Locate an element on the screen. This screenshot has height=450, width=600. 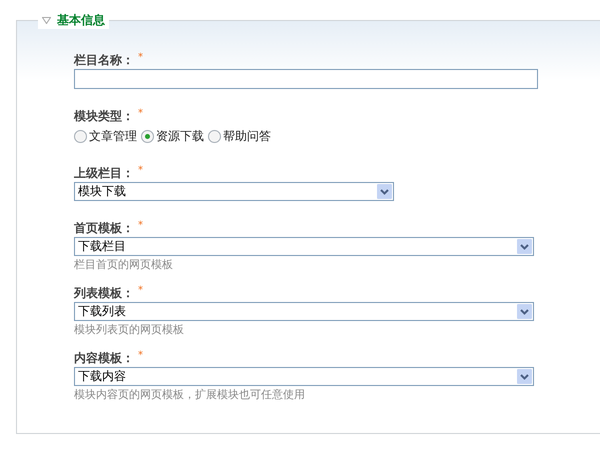
field-label: 模块类型： is located at coordinates (104, 116).